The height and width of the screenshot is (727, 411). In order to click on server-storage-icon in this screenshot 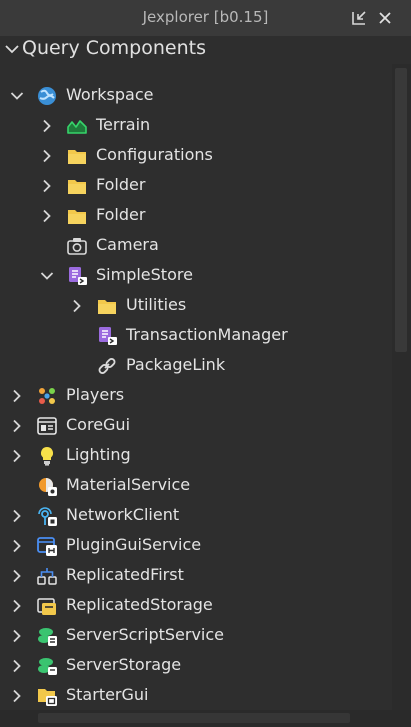, I will do `click(47, 666)`.